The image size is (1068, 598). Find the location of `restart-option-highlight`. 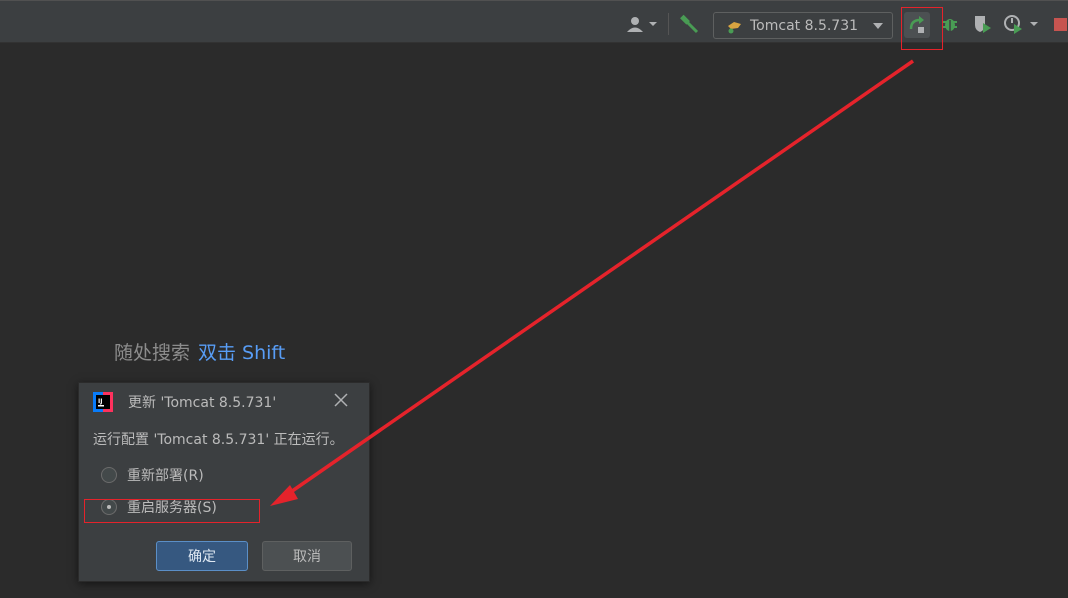

restart-option-highlight is located at coordinates (172, 511).